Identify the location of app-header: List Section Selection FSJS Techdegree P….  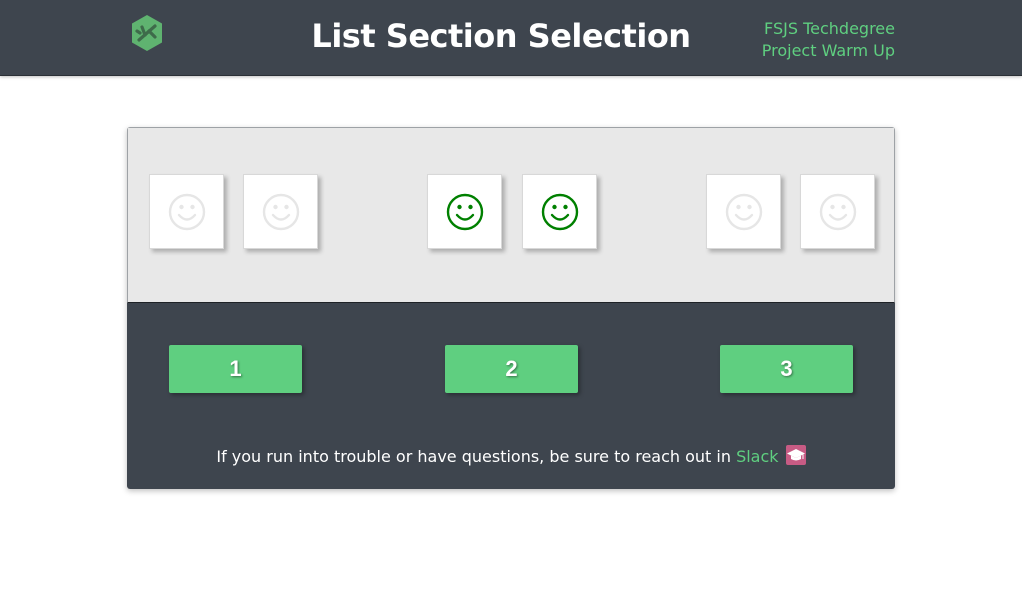
(511, 38).